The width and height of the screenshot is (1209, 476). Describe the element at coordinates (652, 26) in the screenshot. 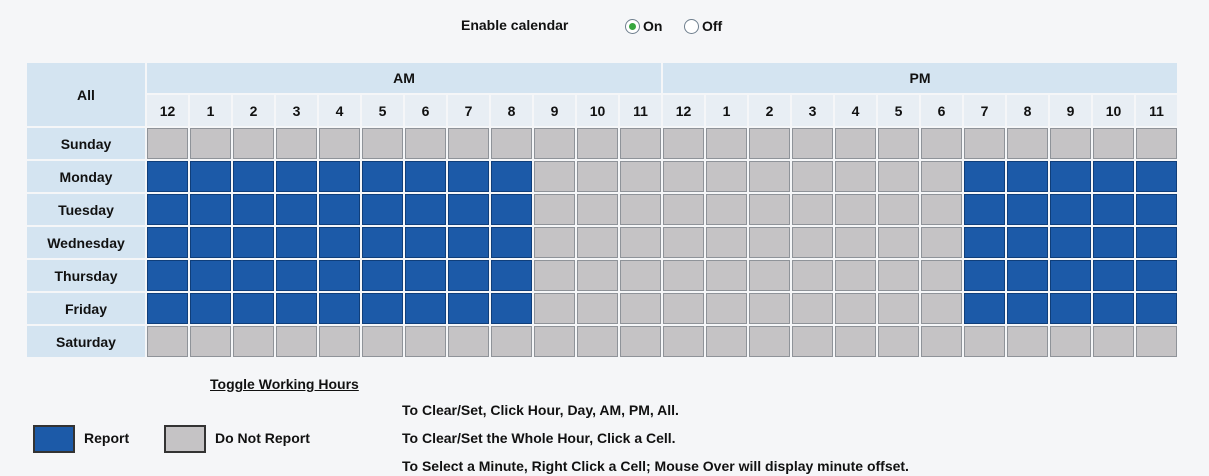

I see `enable-on-label: On` at that location.